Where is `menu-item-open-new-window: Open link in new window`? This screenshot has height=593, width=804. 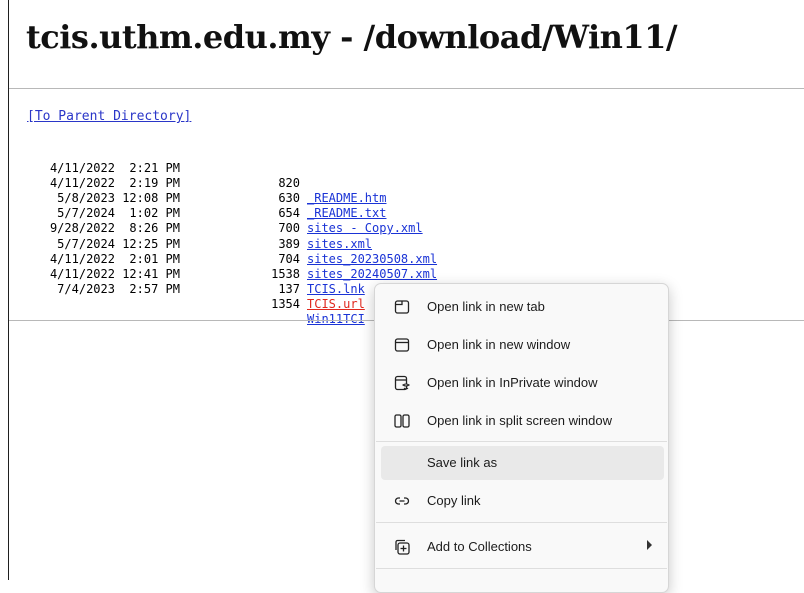
menu-item-open-new-window: Open link in new window is located at coordinates (522, 345).